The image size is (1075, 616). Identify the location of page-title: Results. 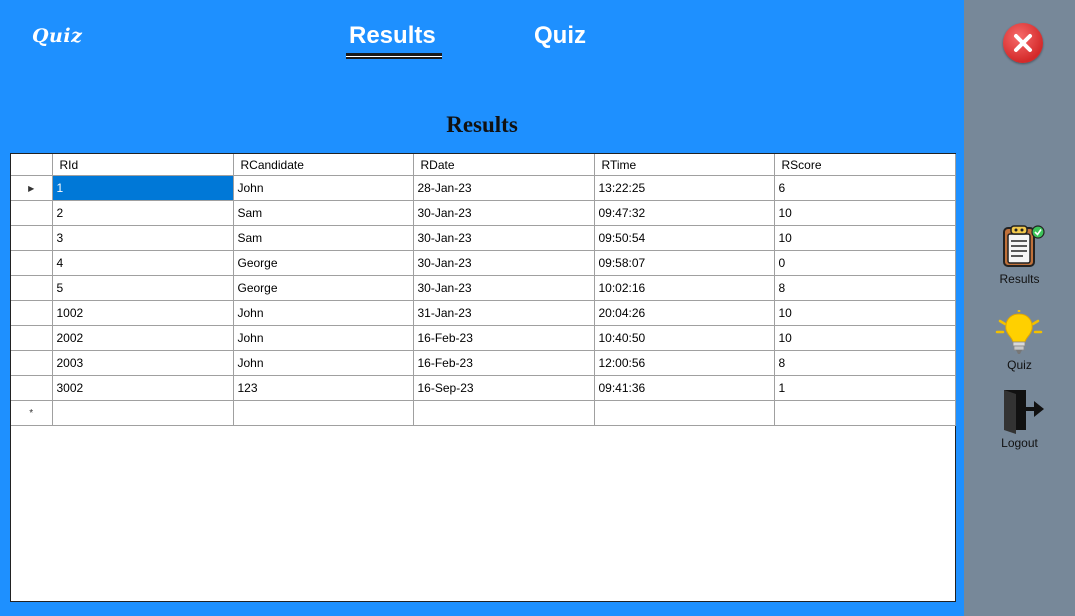
(482, 124).